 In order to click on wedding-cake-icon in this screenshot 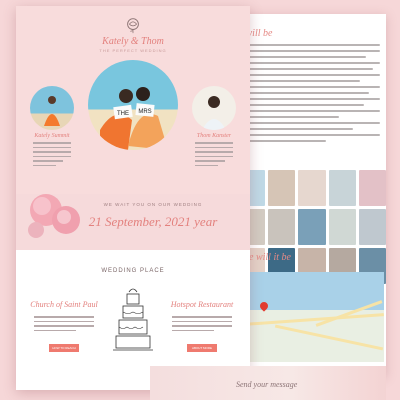, I will do `click(133, 319)`.